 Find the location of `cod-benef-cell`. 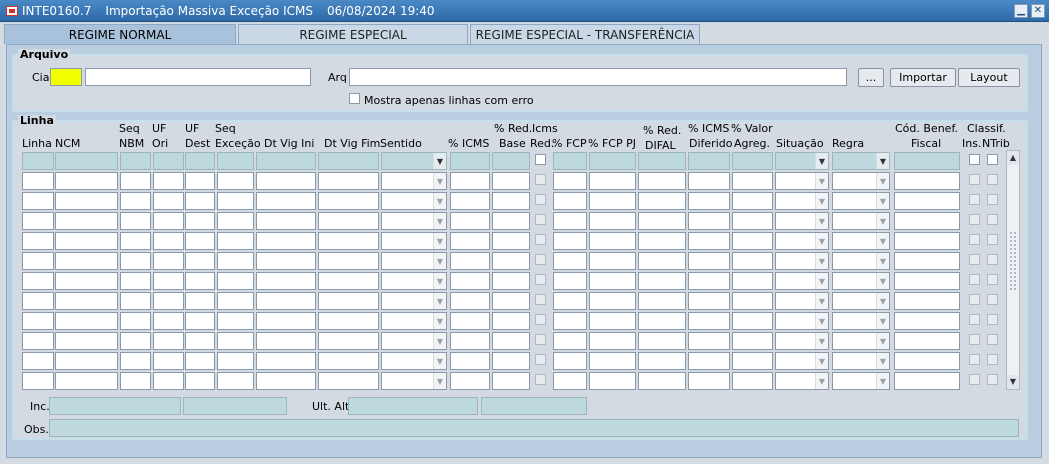

cod-benef-cell is located at coordinates (927, 241).